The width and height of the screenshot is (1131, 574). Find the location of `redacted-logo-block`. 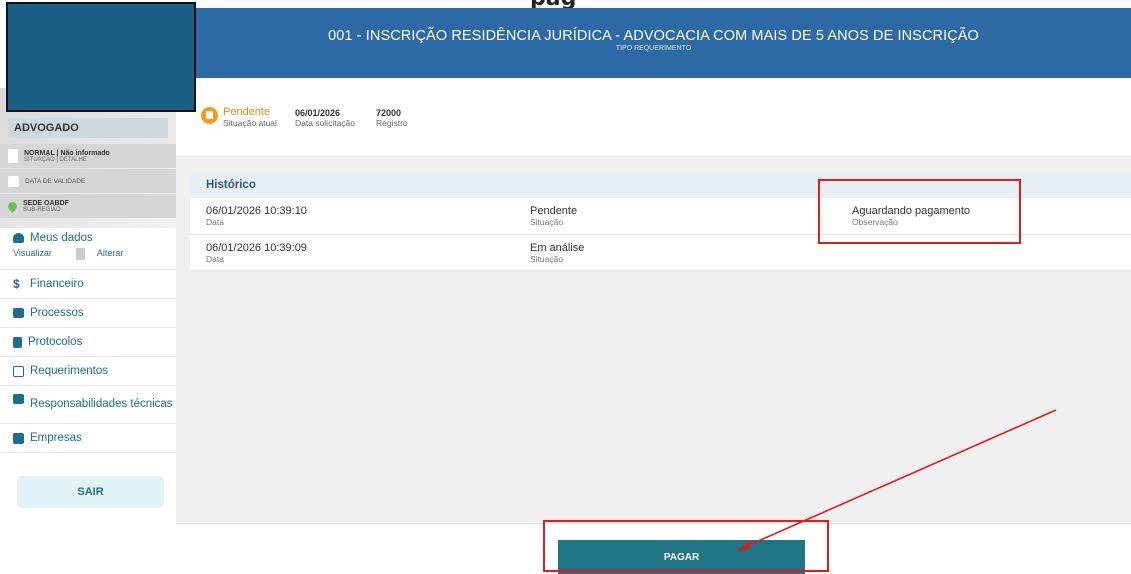

redacted-logo-block is located at coordinates (101, 57).